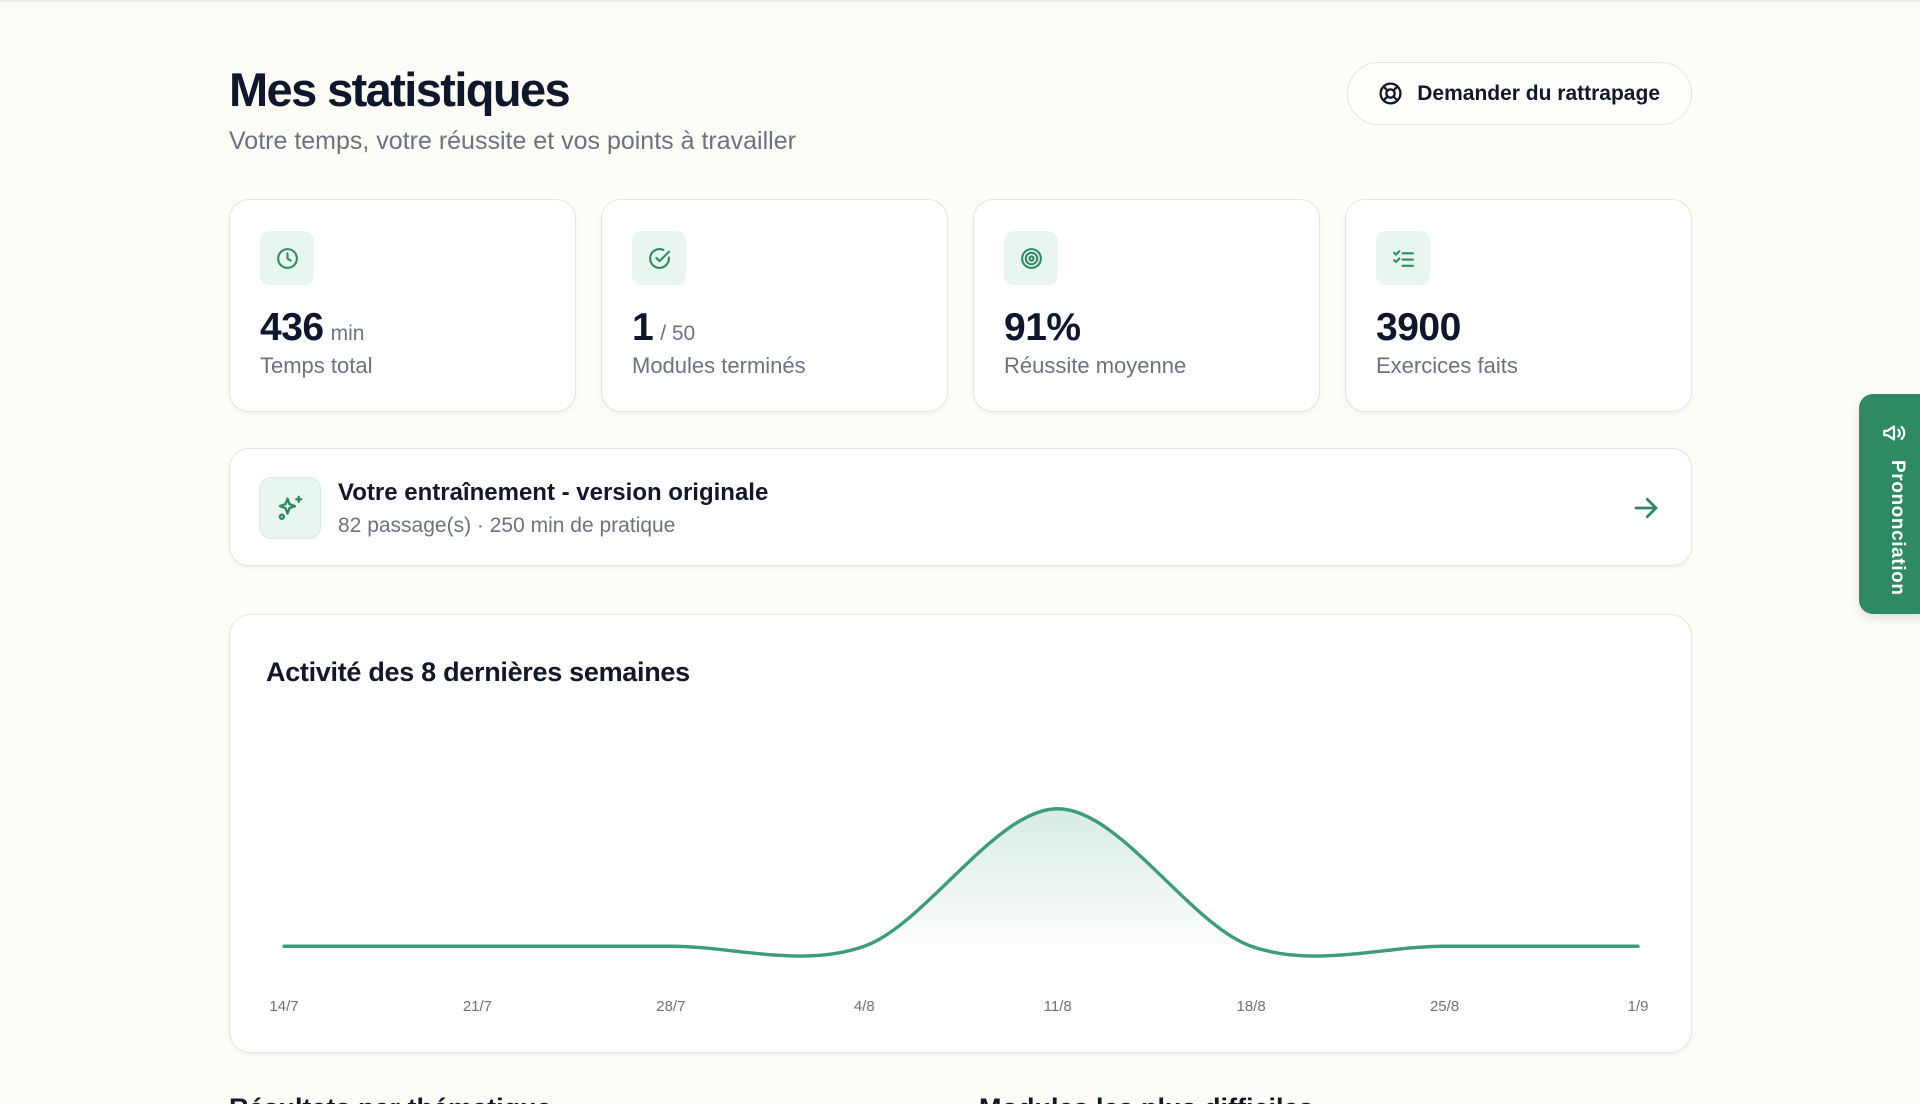 Image resolution: width=1920 pixels, height=1104 pixels. I want to click on training-title: Votre entraînement - version originale, so click(553, 492).